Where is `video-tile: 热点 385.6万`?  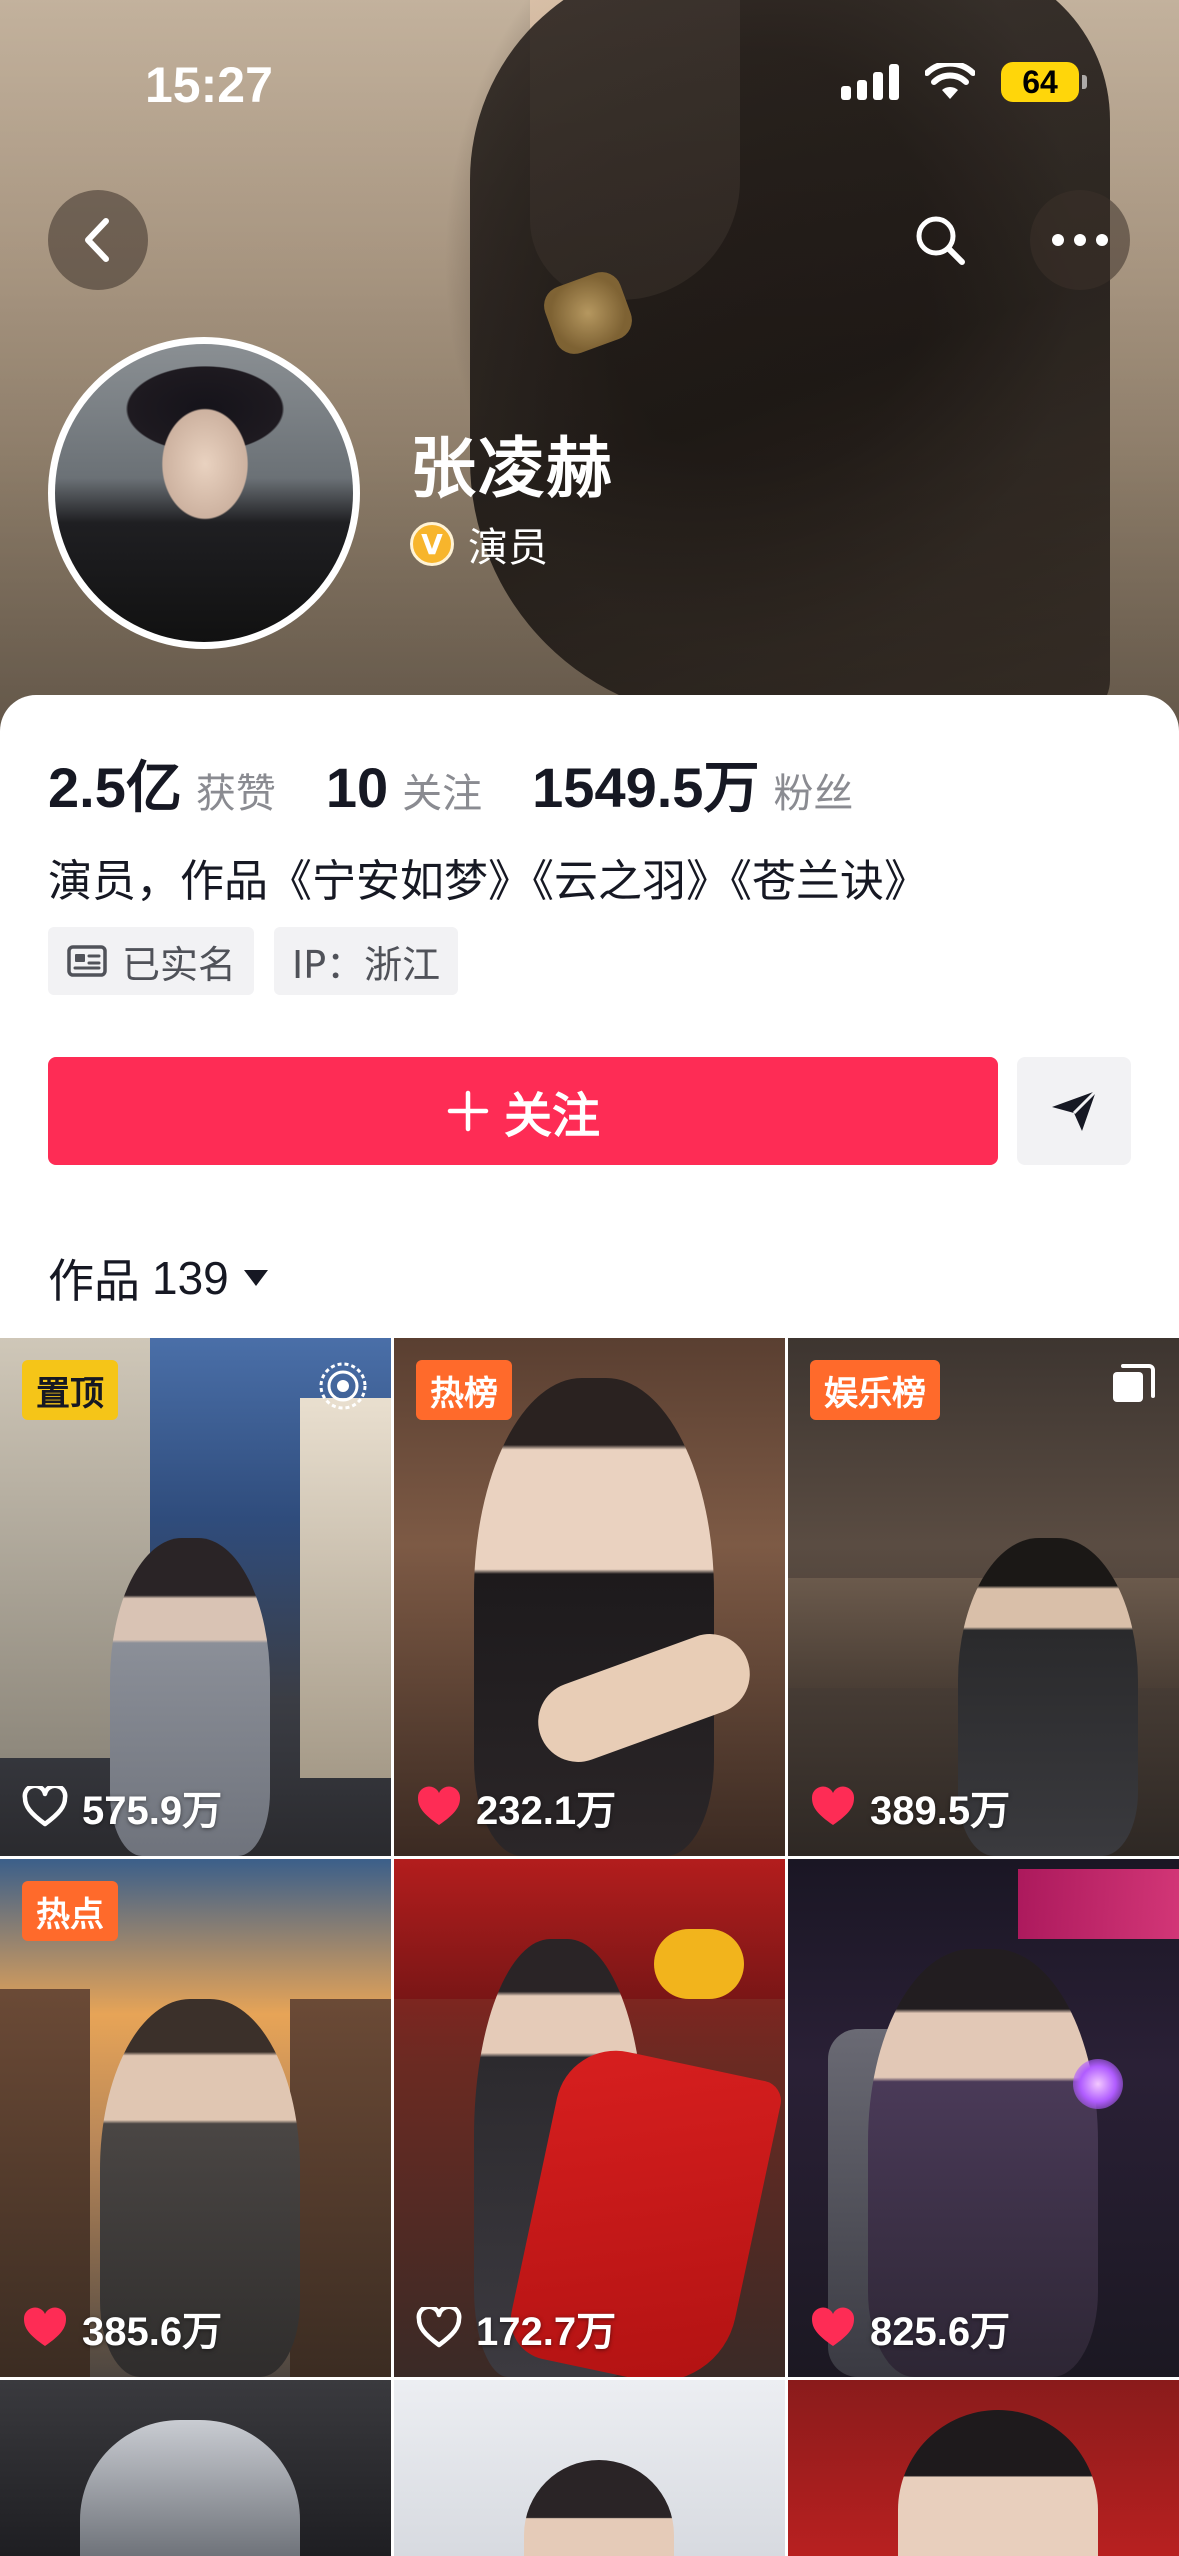 video-tile: 热点 385.6万 is located at coordinates (195, 2118).